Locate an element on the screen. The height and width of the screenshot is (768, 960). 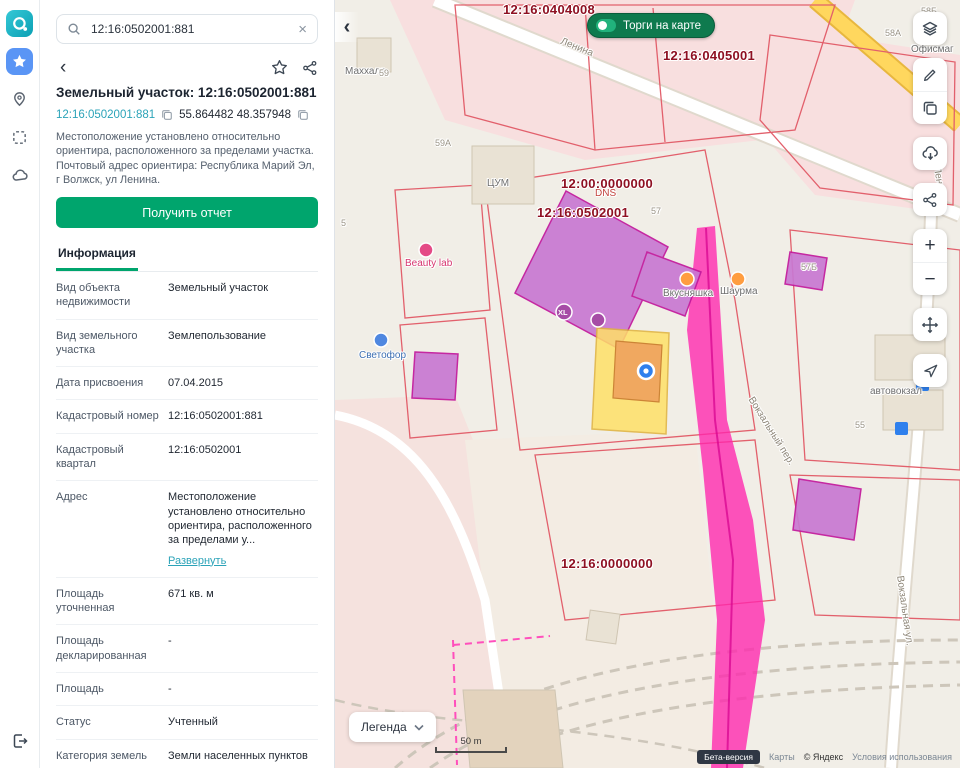
favorite-star-icon is located at coordinates (279, 67).